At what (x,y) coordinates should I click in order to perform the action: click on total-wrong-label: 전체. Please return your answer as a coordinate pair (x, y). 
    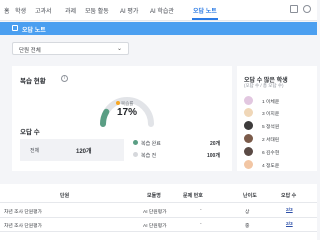
    Looking at the image, I should click on (35, 151).